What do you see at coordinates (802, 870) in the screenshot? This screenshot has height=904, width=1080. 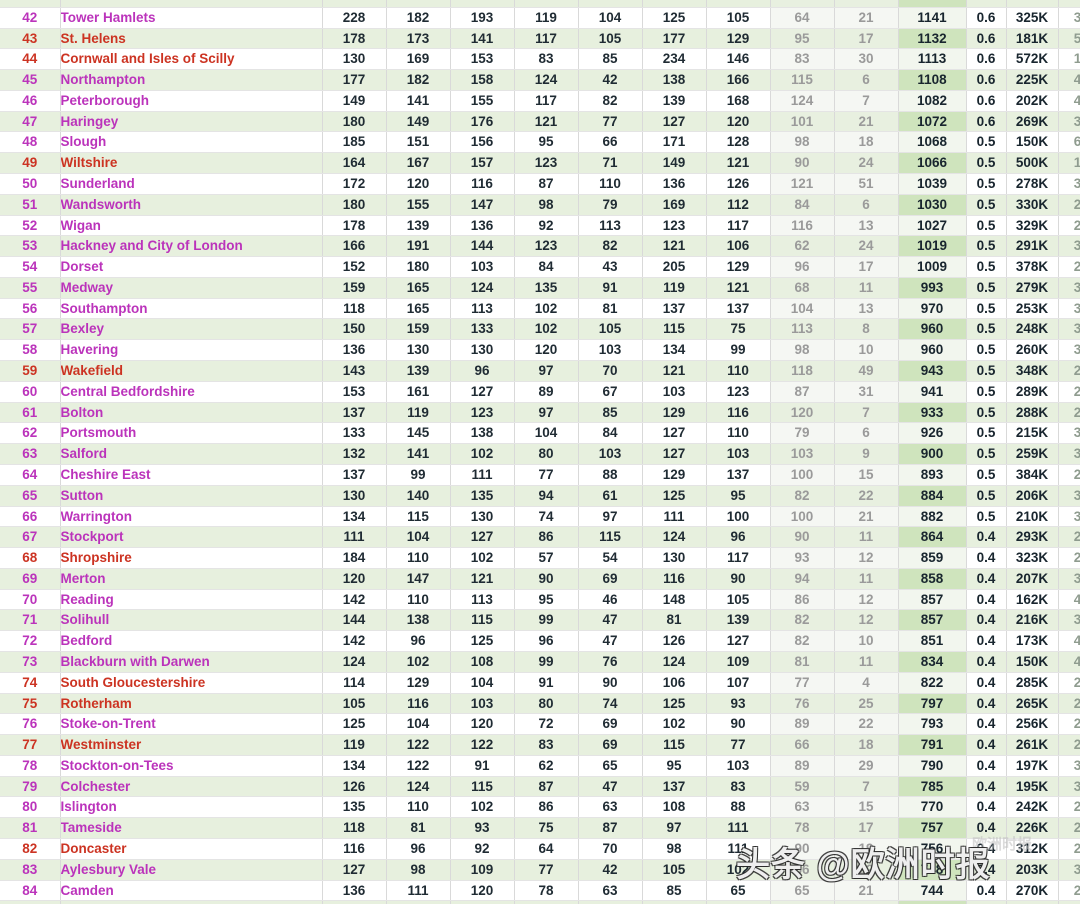 I see `cell-value-8: 66` at bounding box center [802, 870].